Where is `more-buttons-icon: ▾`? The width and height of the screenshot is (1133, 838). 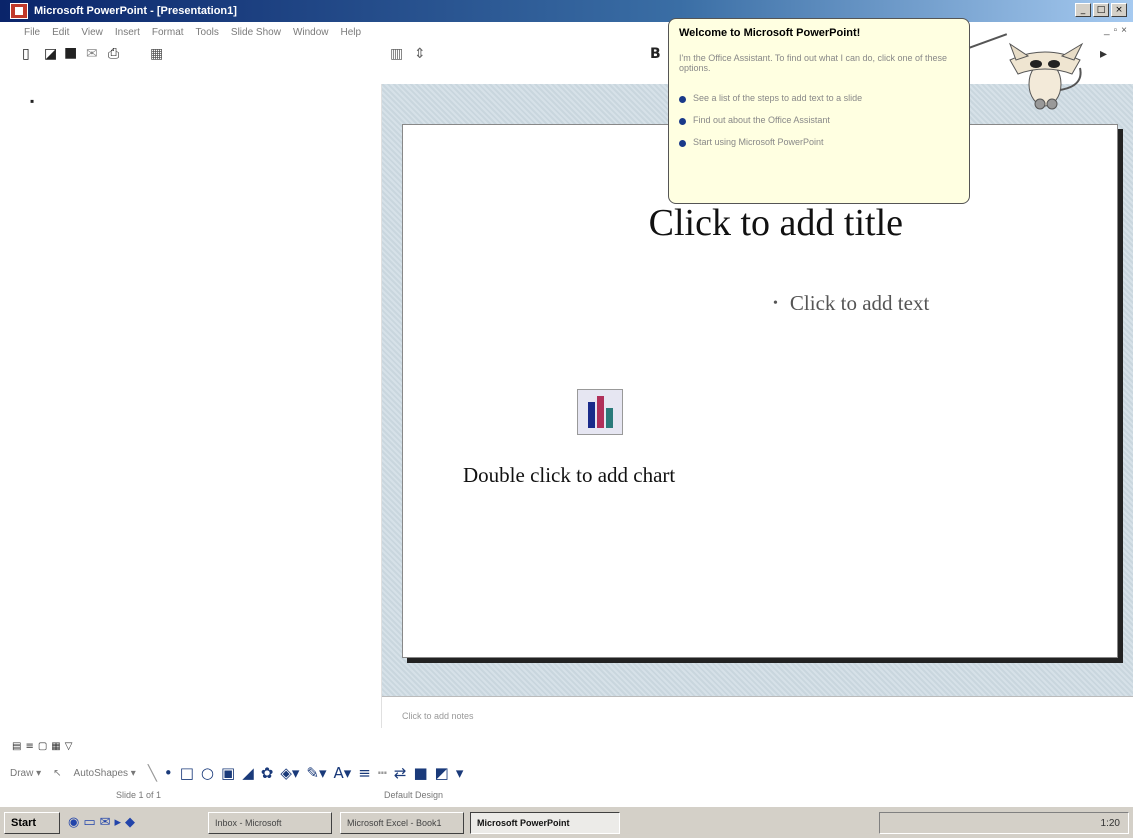
more-buttons-icon: ▾ is located at coordinates (460, 773).